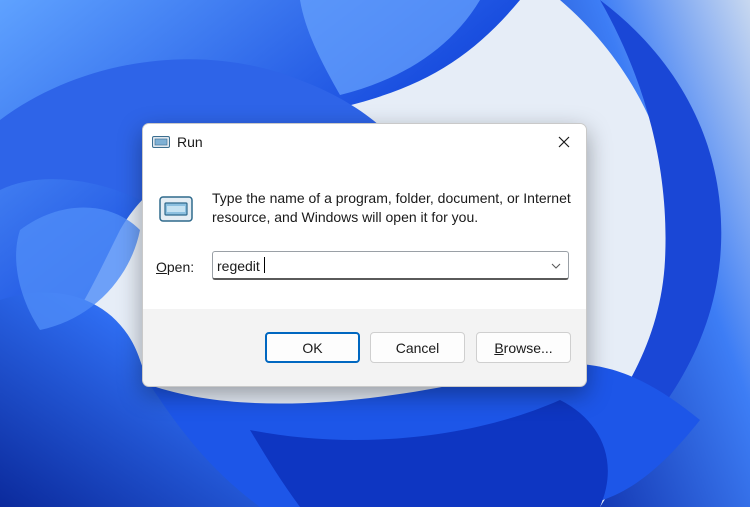 The image size is (750, 507). What do you see at coordinates (180, 267) in the screenshot?
I see `open-label-text: pen:` at bounding box center [180, 267].